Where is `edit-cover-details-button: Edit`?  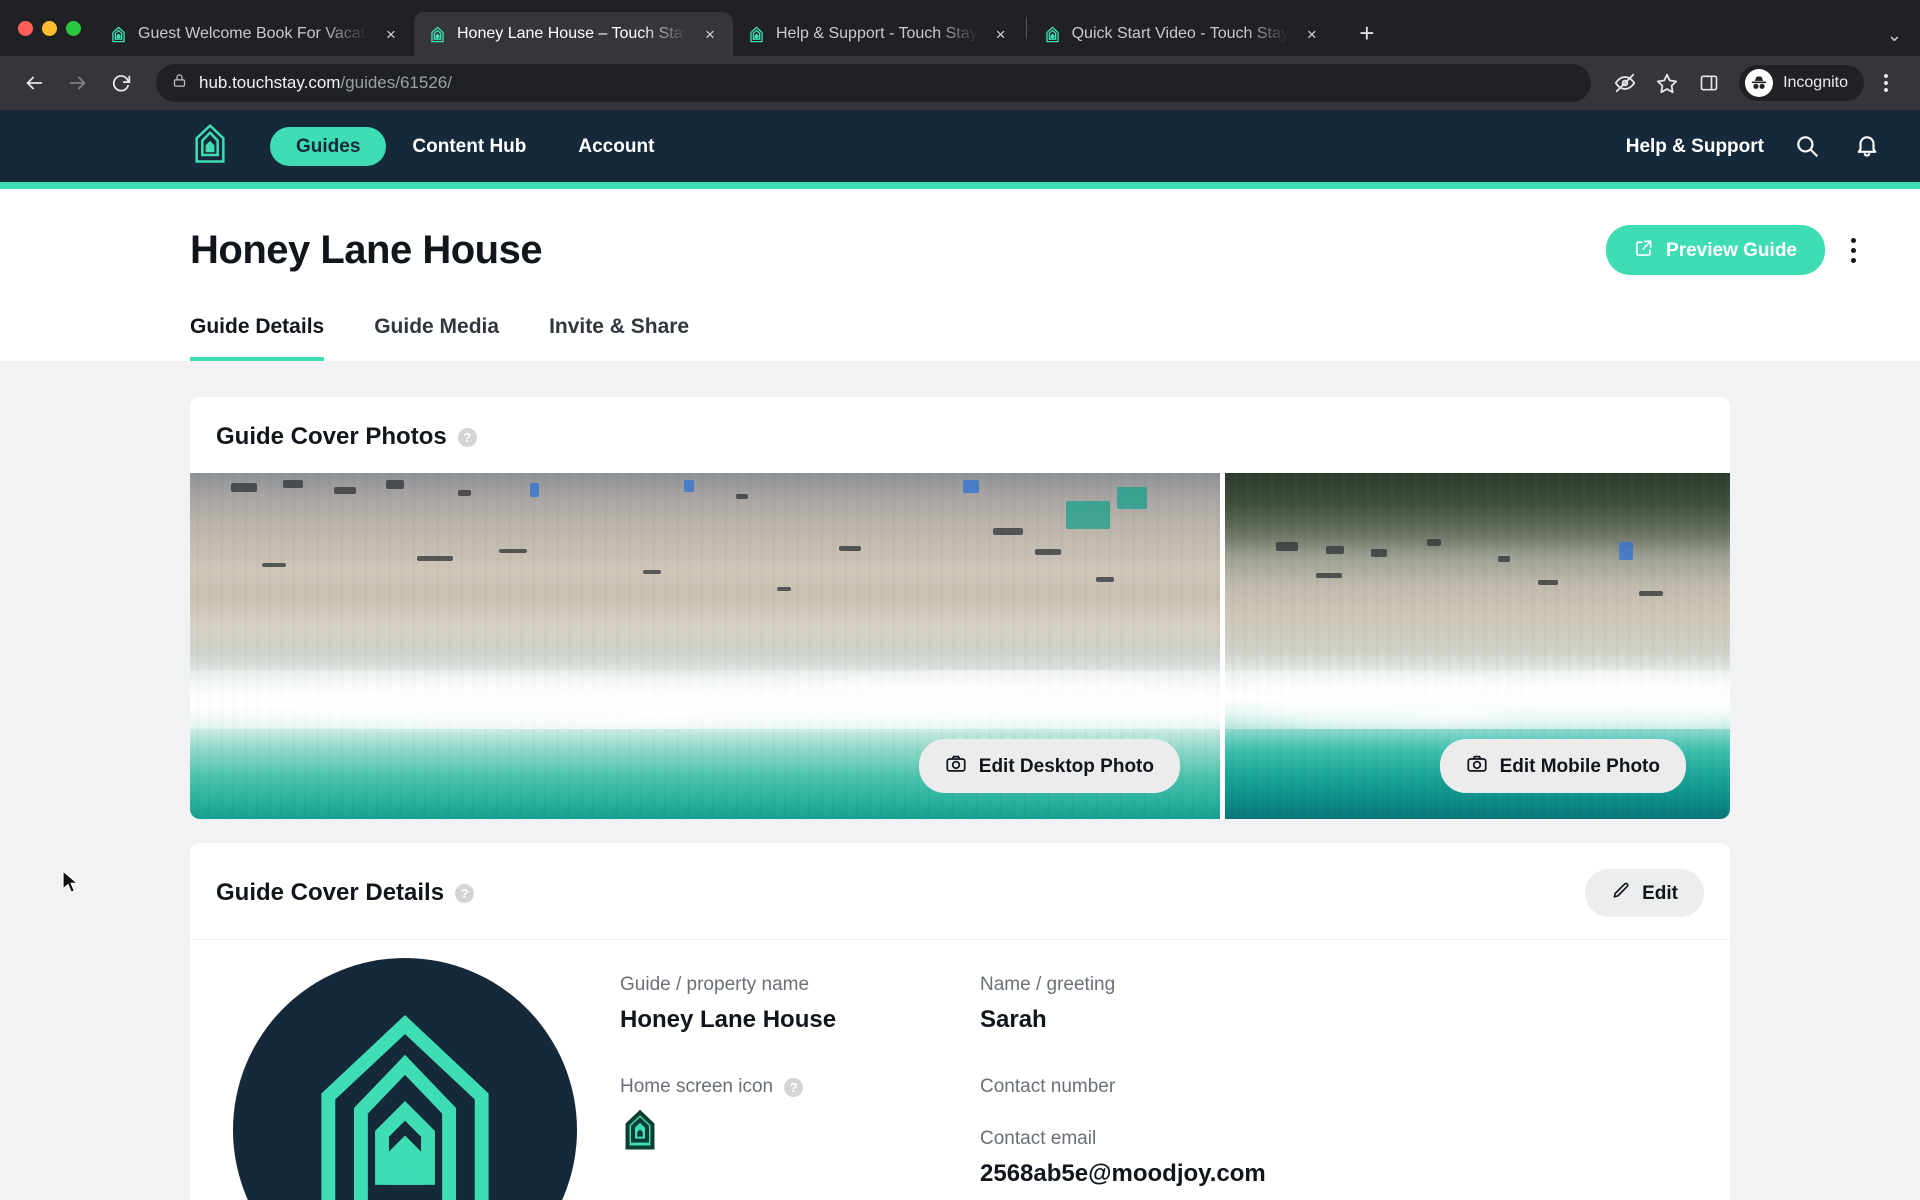
edit-cover-details-button: Edit is located at coordinates (1644, 893).